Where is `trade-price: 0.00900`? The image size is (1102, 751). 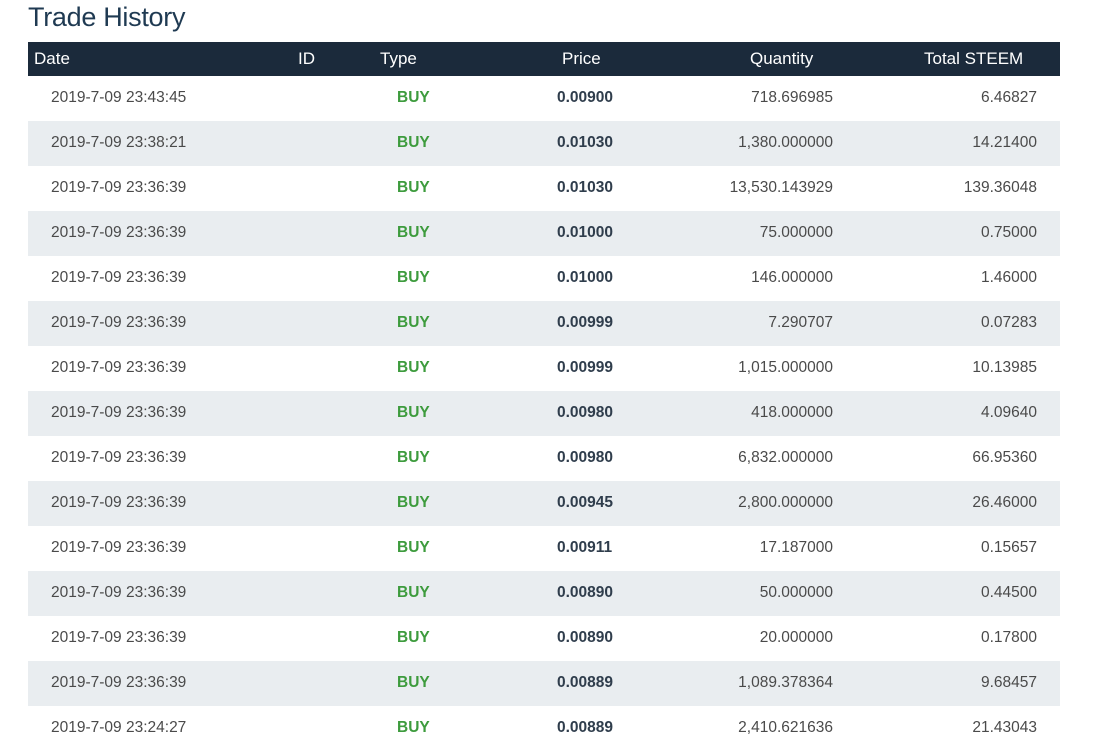
trade-price: 0.00900 is located at coordinates (585, 97).